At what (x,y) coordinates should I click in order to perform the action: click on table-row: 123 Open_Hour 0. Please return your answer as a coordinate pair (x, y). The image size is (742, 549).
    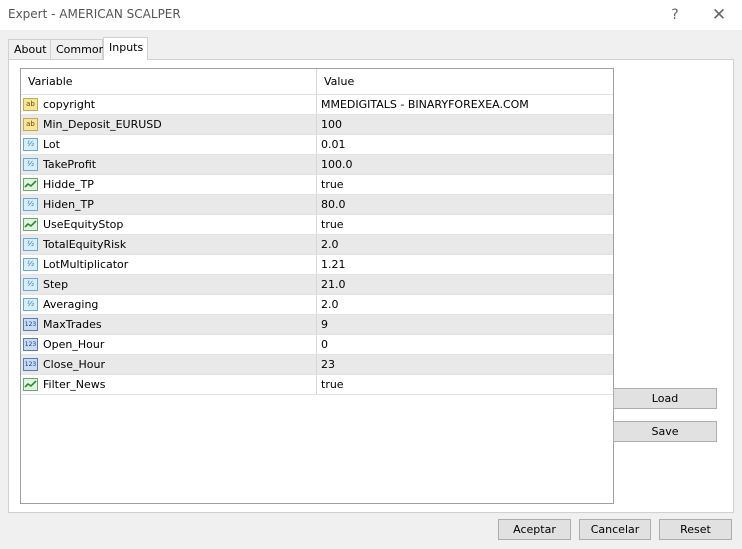
    Looking at the image, I should click on (317, 345).